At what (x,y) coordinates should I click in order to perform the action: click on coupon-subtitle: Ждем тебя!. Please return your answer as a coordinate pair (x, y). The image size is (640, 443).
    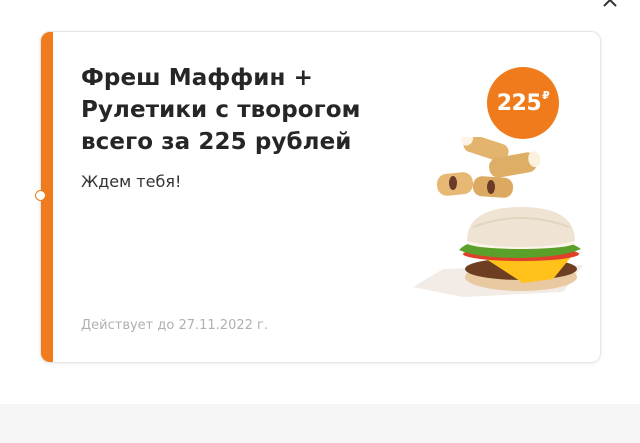
    Looking at the image, I should click on (131, 181).